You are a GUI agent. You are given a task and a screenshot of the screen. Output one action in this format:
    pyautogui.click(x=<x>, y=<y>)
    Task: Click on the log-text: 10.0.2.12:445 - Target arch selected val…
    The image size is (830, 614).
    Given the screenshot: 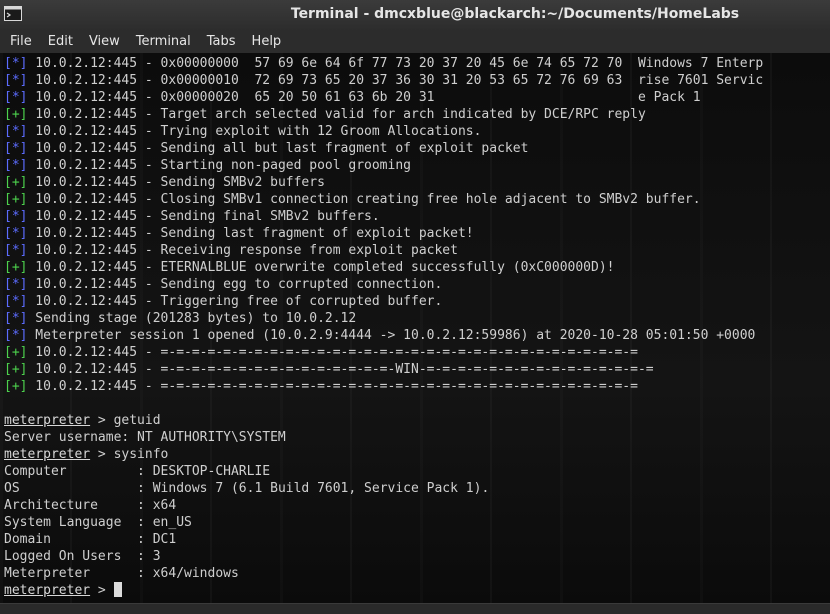 What is the action you would take?
    pyautogui.click(x=336, y=114)
    